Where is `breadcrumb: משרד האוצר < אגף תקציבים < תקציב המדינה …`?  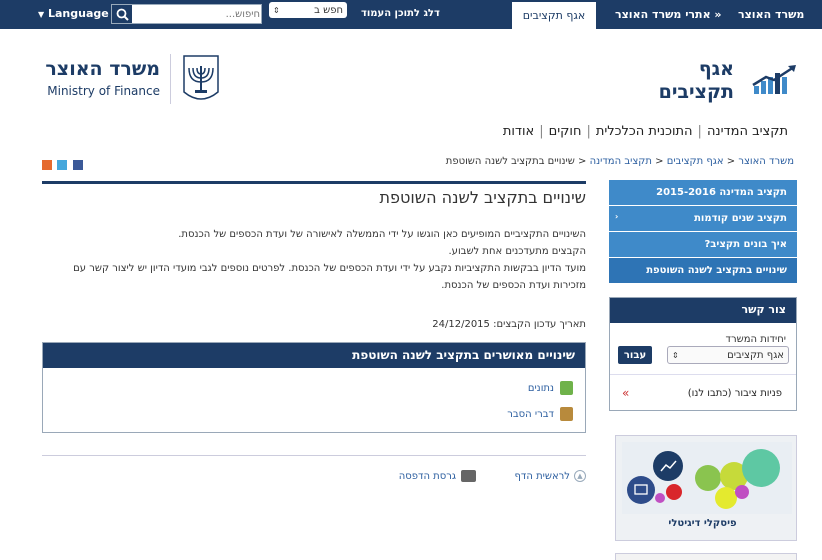 breadcrumb: משרד האוצר < אגף תקציבים < תקציב המדינה … is located at coordinates (619, 161).